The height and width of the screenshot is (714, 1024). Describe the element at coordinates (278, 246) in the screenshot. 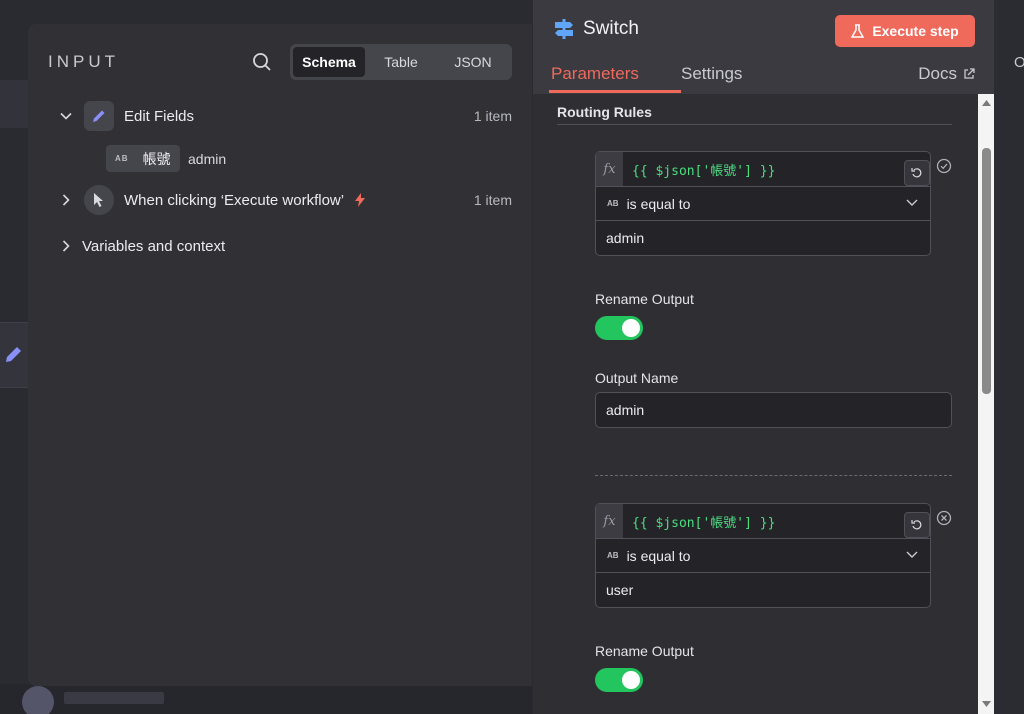

I see `tree-node-variables-context: Variables and context` at that location.